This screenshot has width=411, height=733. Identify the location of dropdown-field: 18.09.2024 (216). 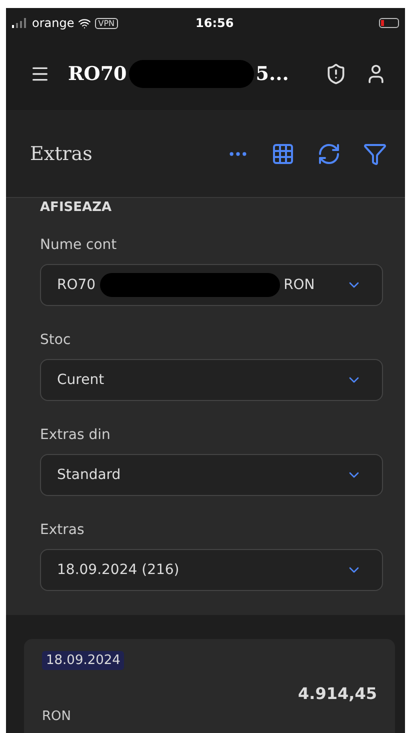
(211, 570).